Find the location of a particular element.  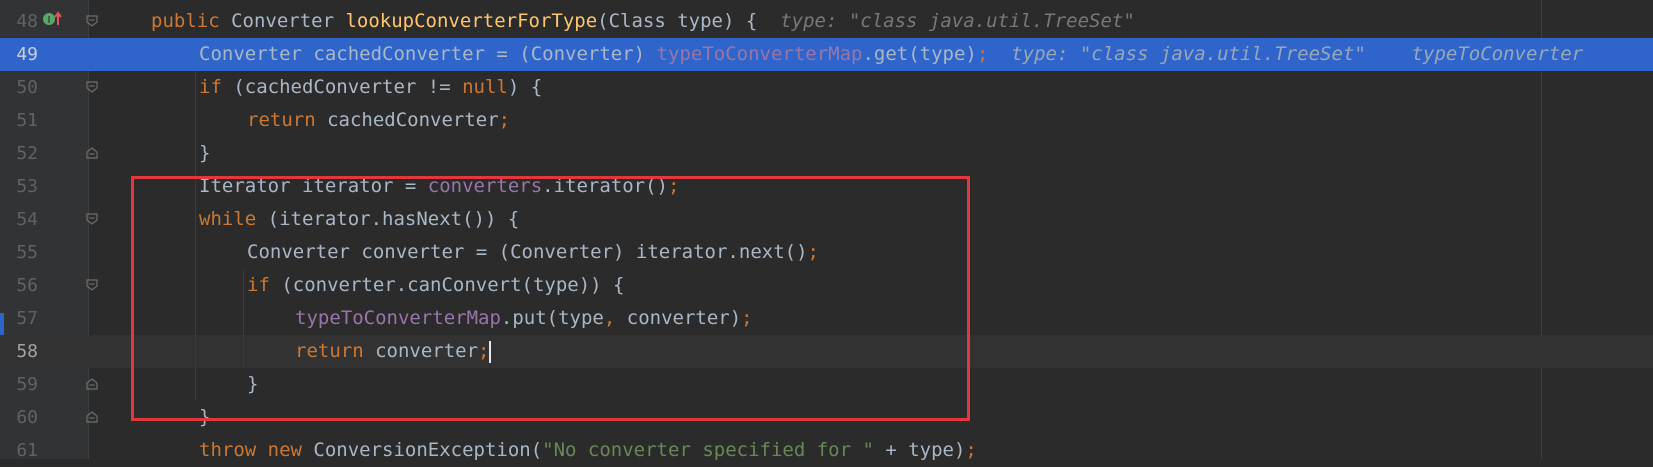

code-token: (Class type) { is located at coordinates (689, 21).